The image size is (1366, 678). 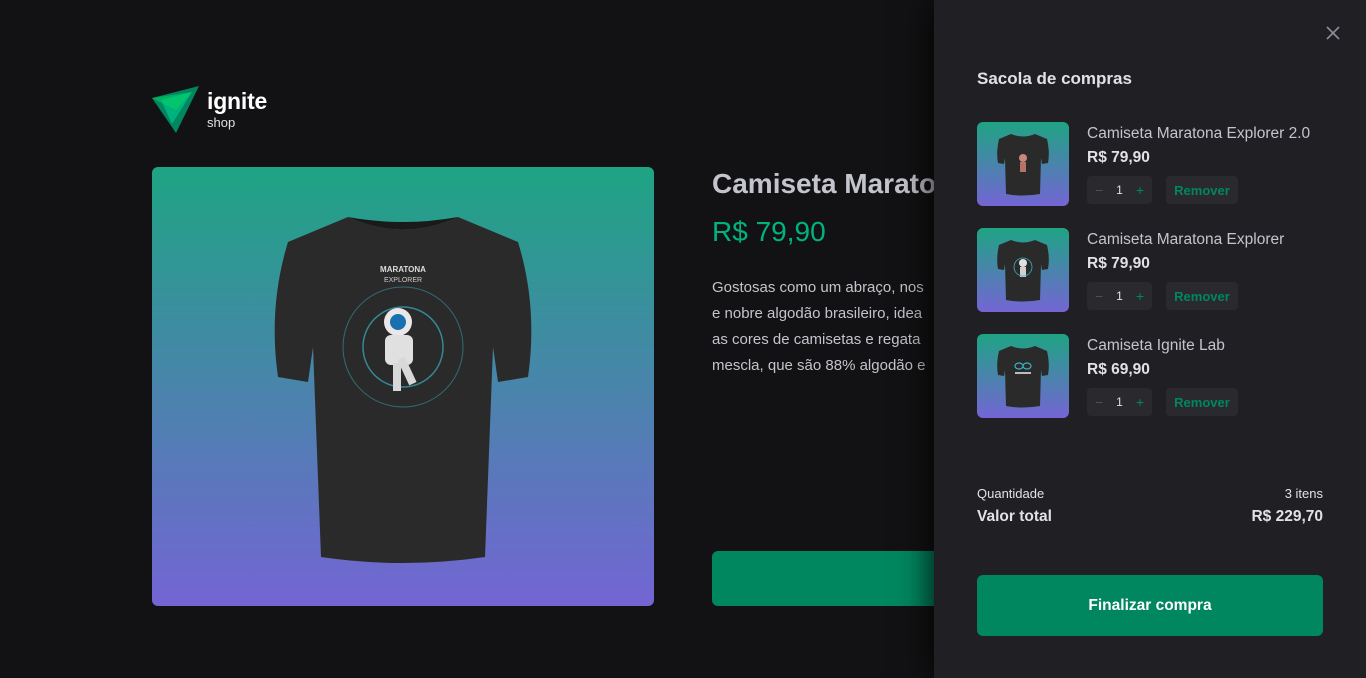 I want to click on cart-title: Sacola de compras, so click(x=1054, y=78).